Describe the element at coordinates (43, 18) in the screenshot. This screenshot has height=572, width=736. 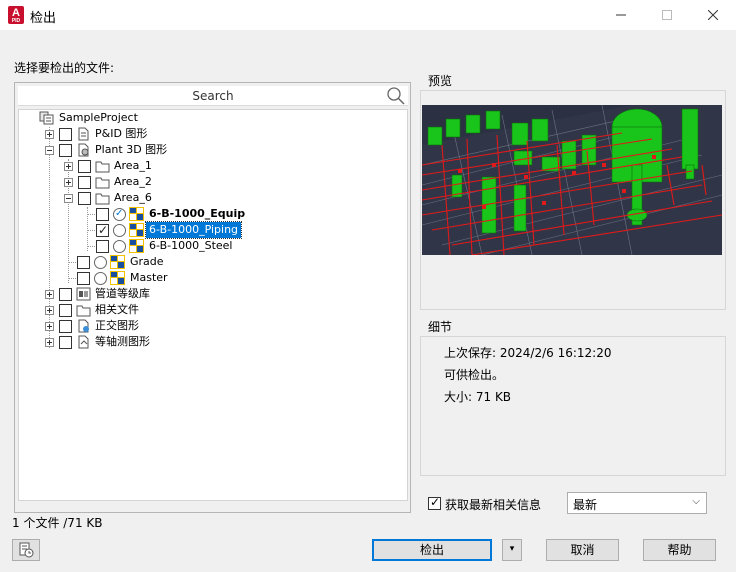
I see `window-title: 检出` at that location.